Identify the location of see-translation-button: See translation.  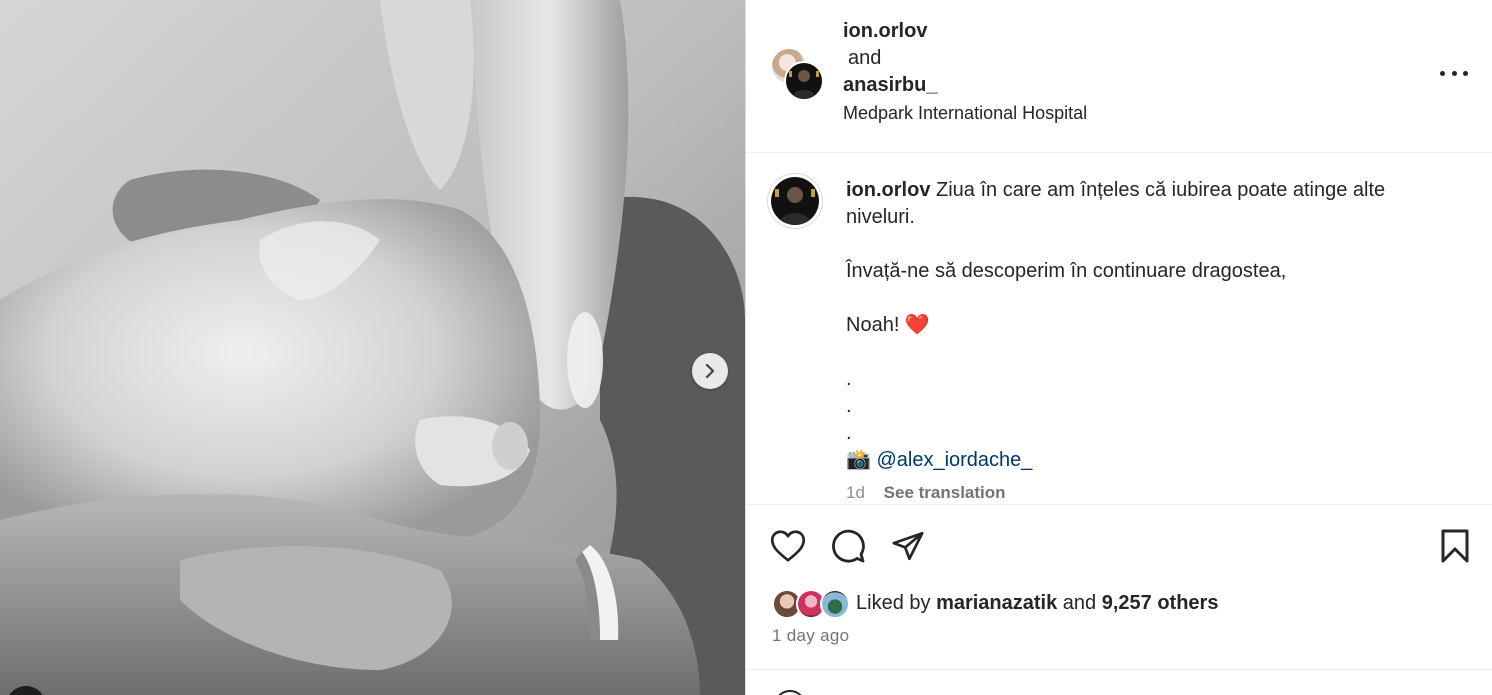
(945, 492).